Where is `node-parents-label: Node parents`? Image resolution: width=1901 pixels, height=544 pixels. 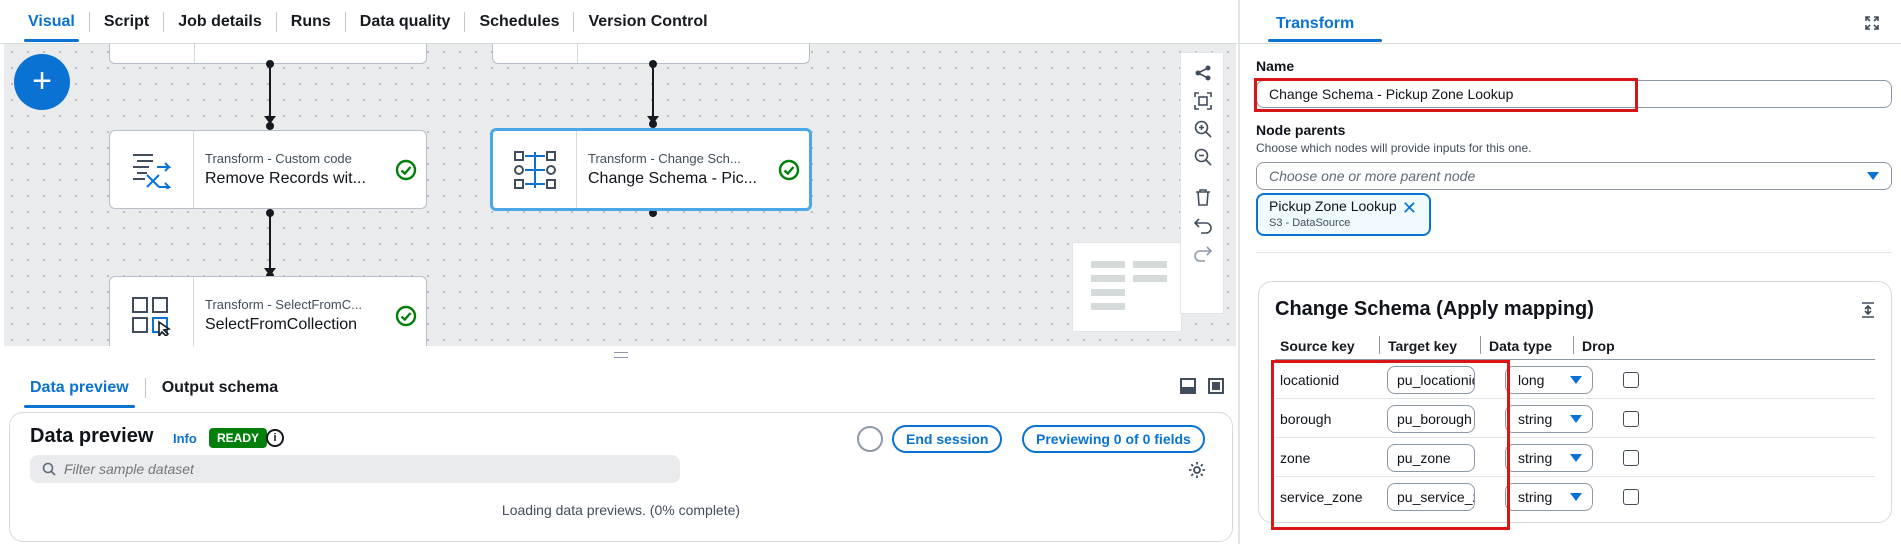 node-parents-label: Node parents is located at coordinates (1301, 130).